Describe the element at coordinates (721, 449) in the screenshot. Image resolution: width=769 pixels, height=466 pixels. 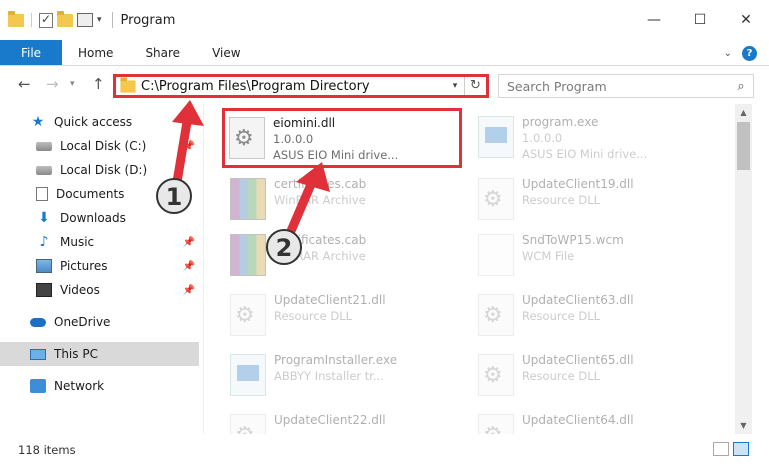
I see `details-view-icon` at that location.